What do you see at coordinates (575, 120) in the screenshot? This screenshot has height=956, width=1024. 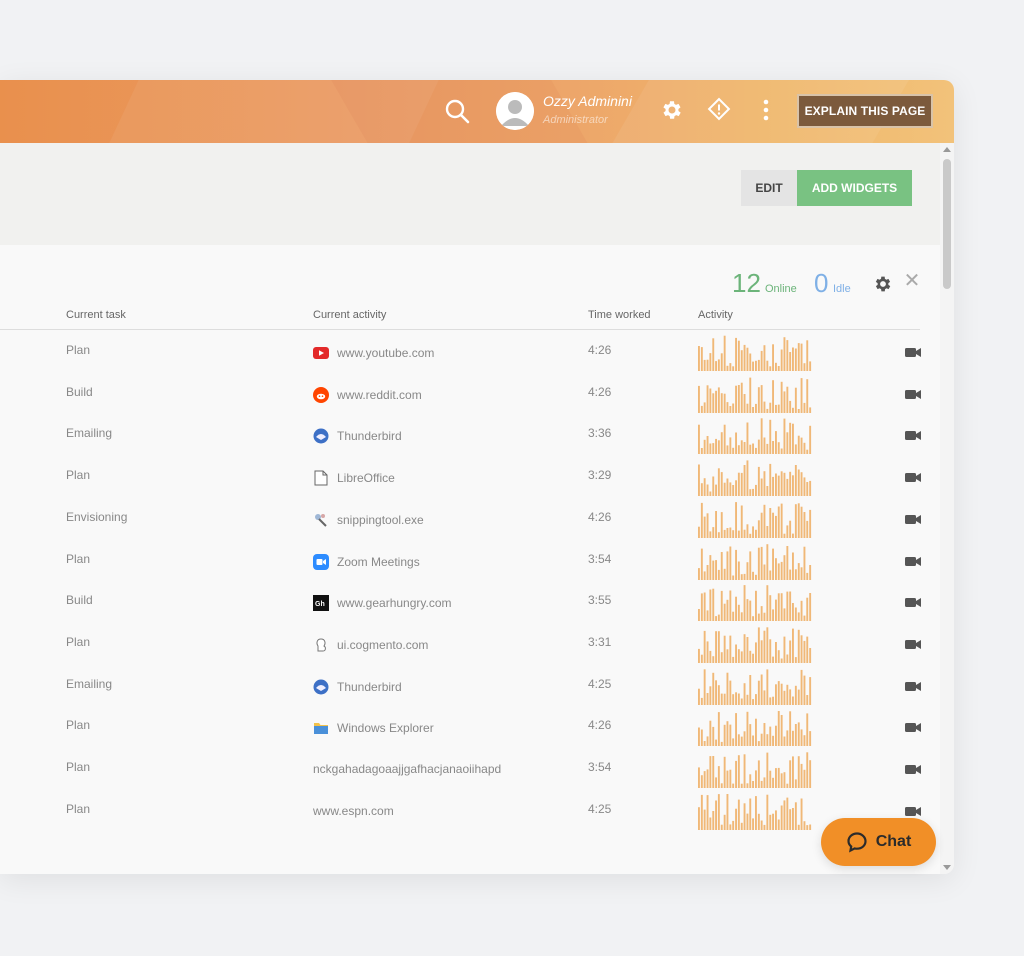 I see `user-role: Administrator` at bounding box center [575, 120].